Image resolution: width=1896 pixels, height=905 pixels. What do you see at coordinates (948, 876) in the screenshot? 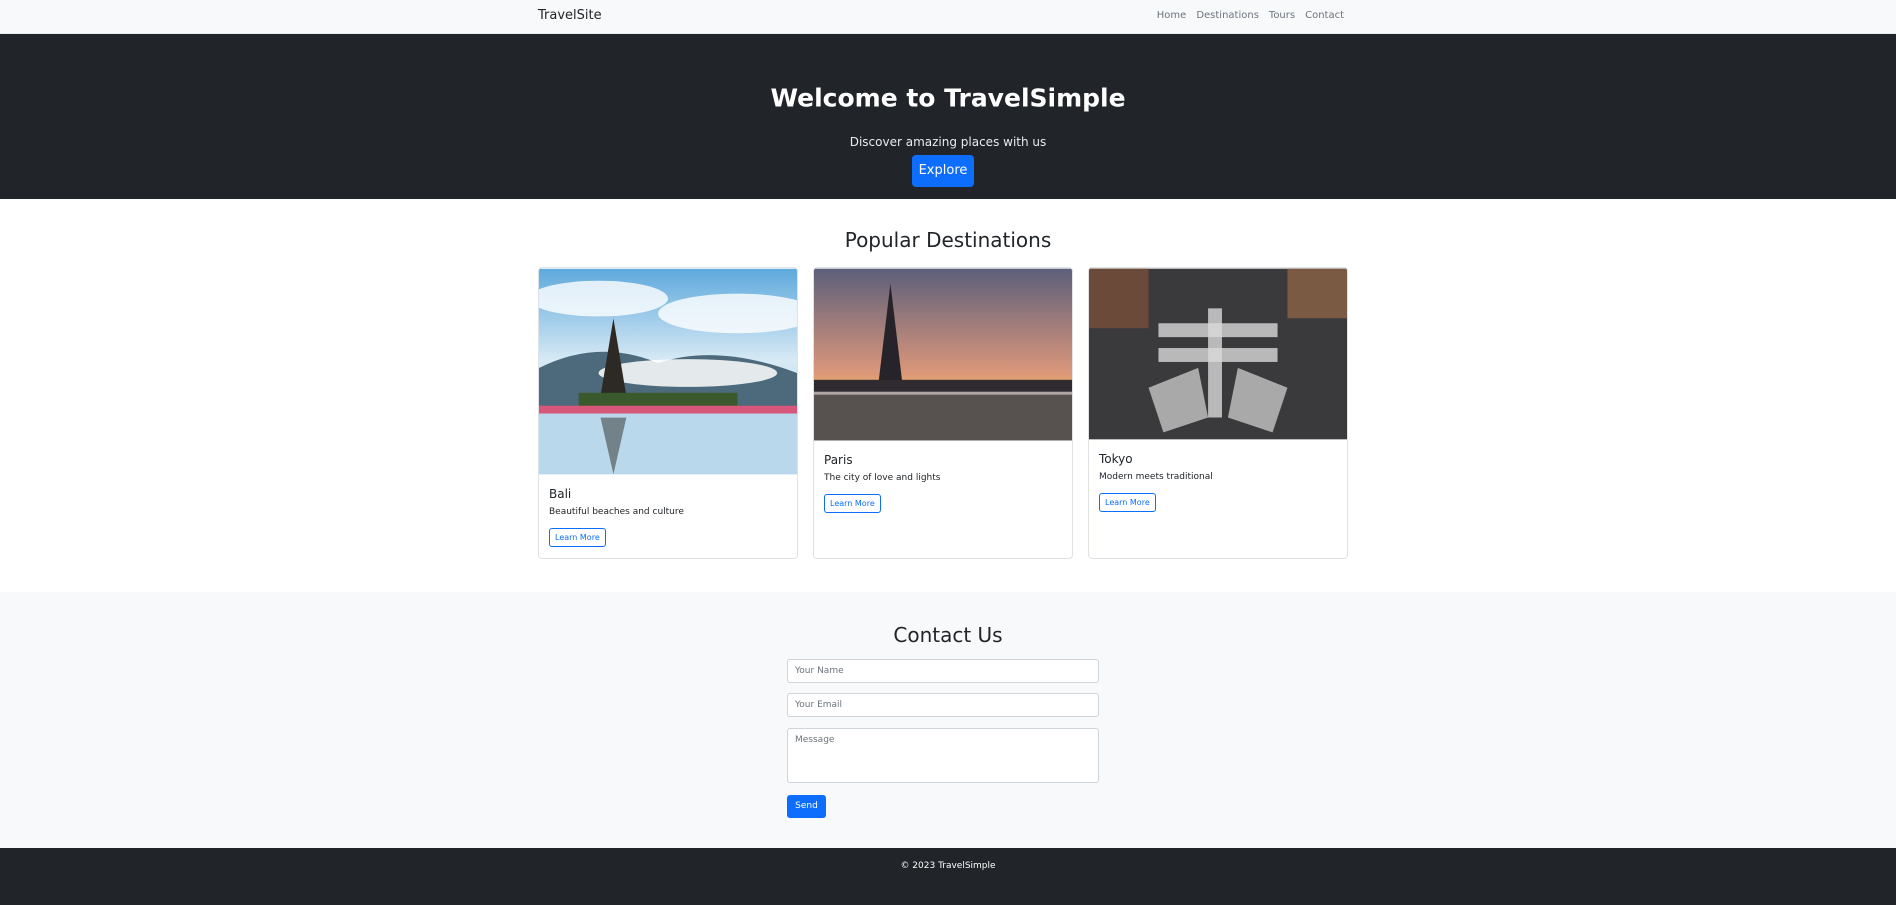
I see `footer: © 2023 TravelSimple` at bounding box center [948, 876].